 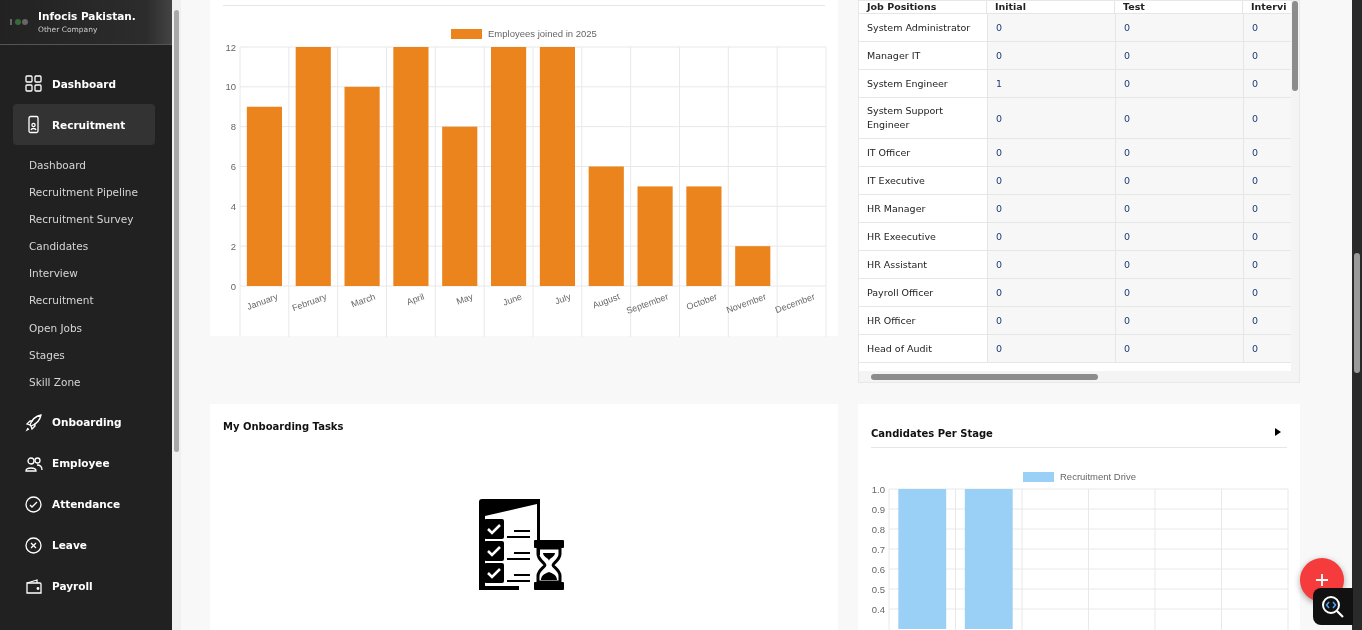 I want to click on axis-label: 8, so click(x=233, y=127).